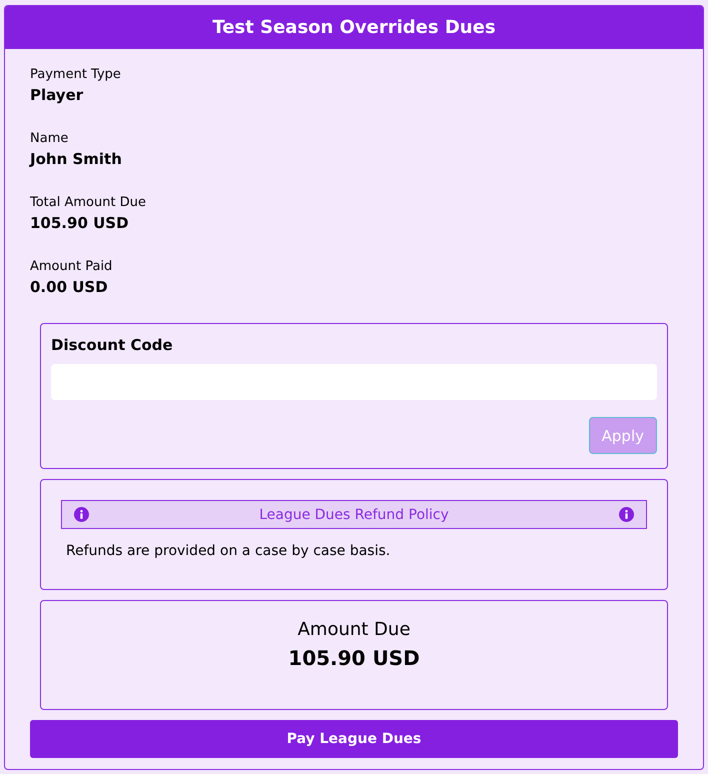  I want to click on discount-label: Discount Code, so click(112, 345).